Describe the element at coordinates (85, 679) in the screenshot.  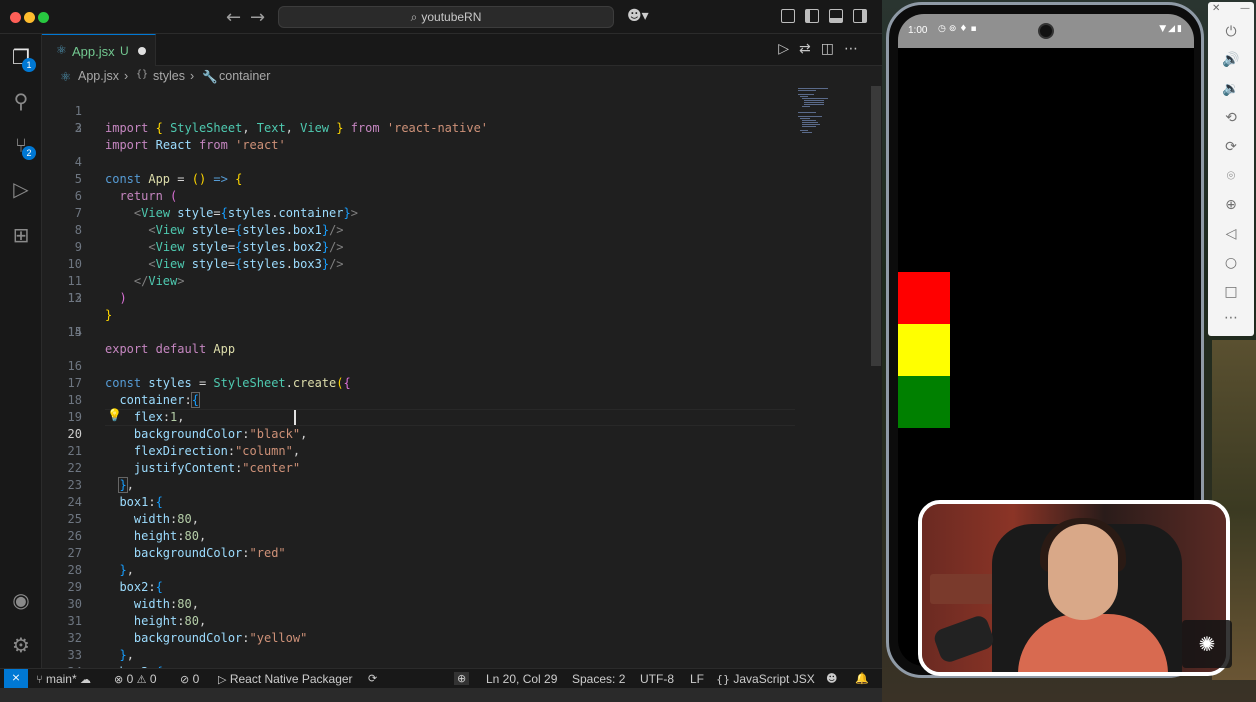
I see `sync-cloud-icon: ☁` at that location.